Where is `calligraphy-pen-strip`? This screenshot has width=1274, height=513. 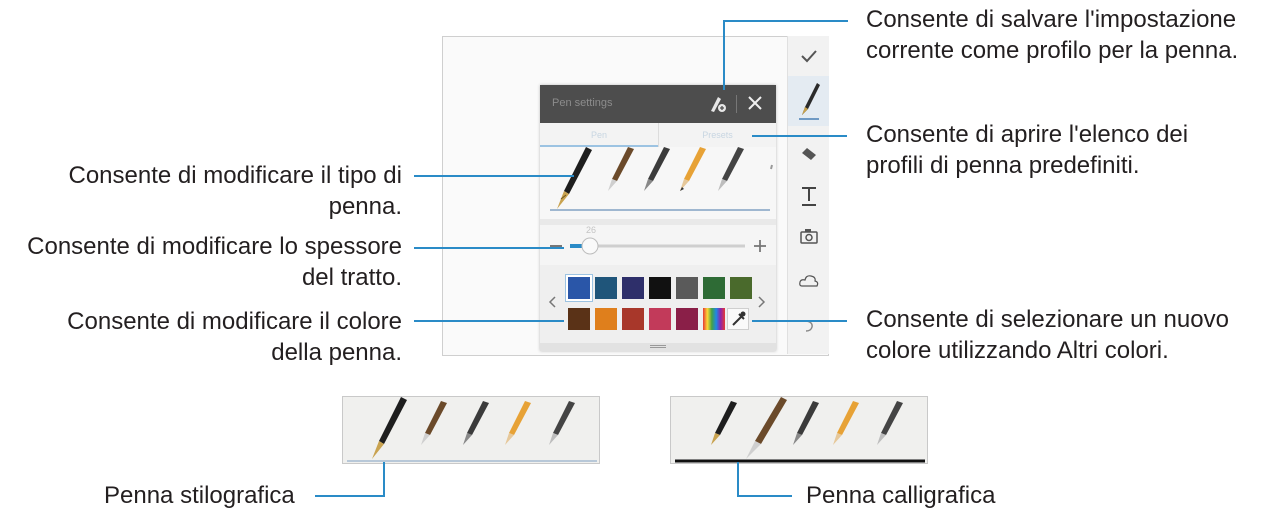
calligraphy-pen-strip is located at coordinates (799, 430).